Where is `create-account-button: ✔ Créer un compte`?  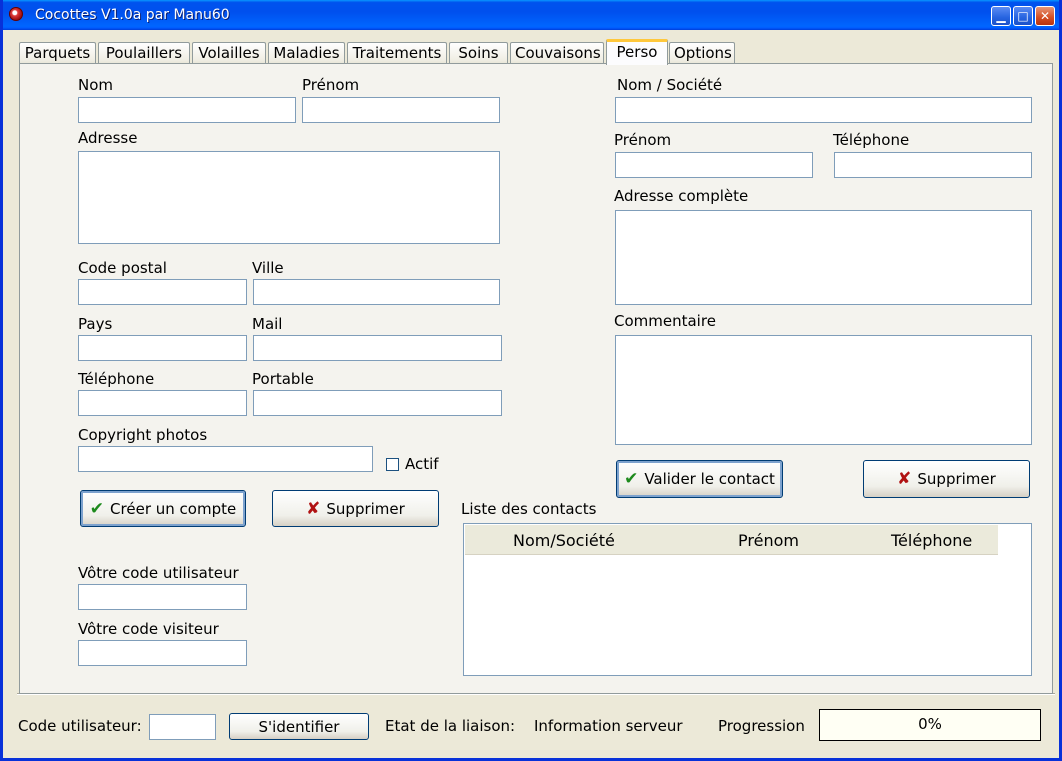 create-account-button: ✔ Créer un compte is located at coordinates (163, 508).